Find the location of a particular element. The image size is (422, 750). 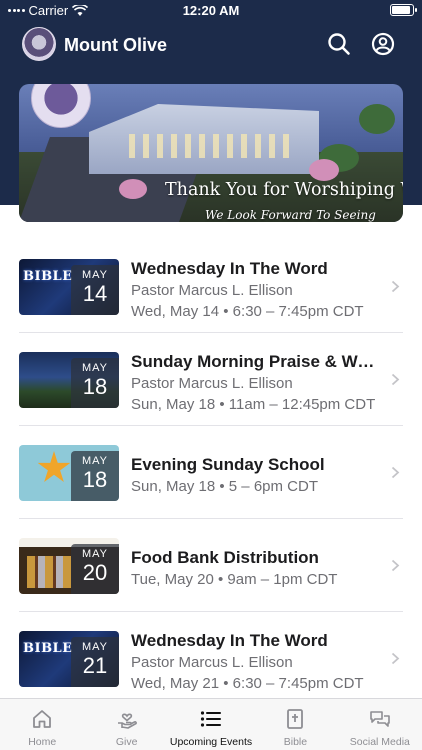

event-datetime: Wed, May 21 • 6:30 – 7:45pm CDT is located at coordinates (247, 683).